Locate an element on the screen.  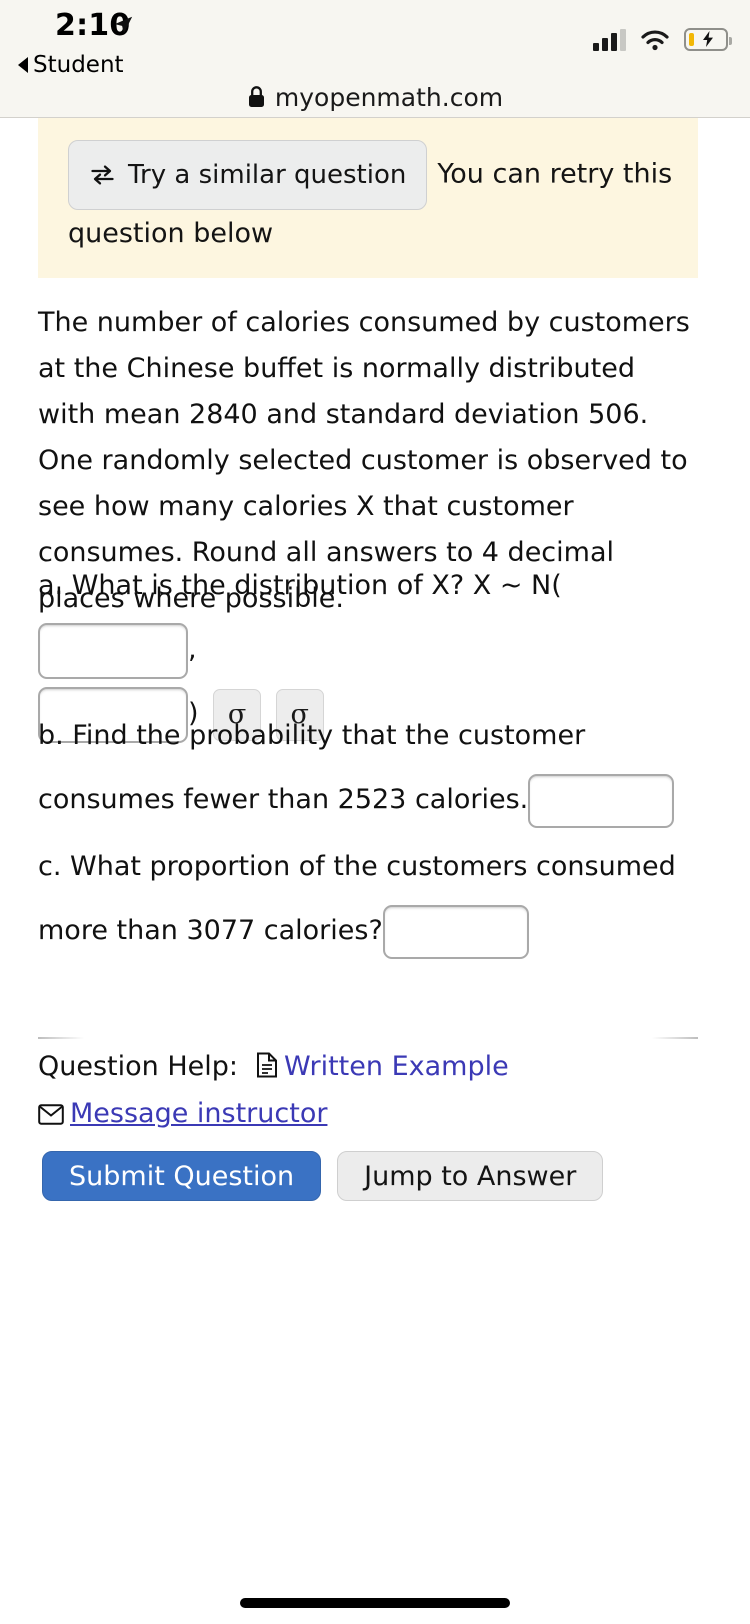
part-b-answer-input is located at coordinates (601, 800).